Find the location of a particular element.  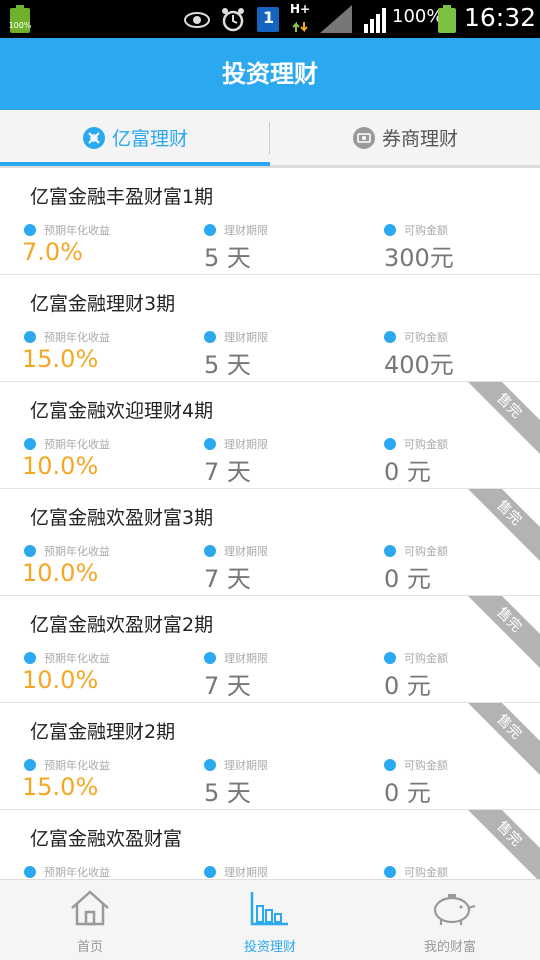

nav-home: 首页 is located at coordinates (90, 920).